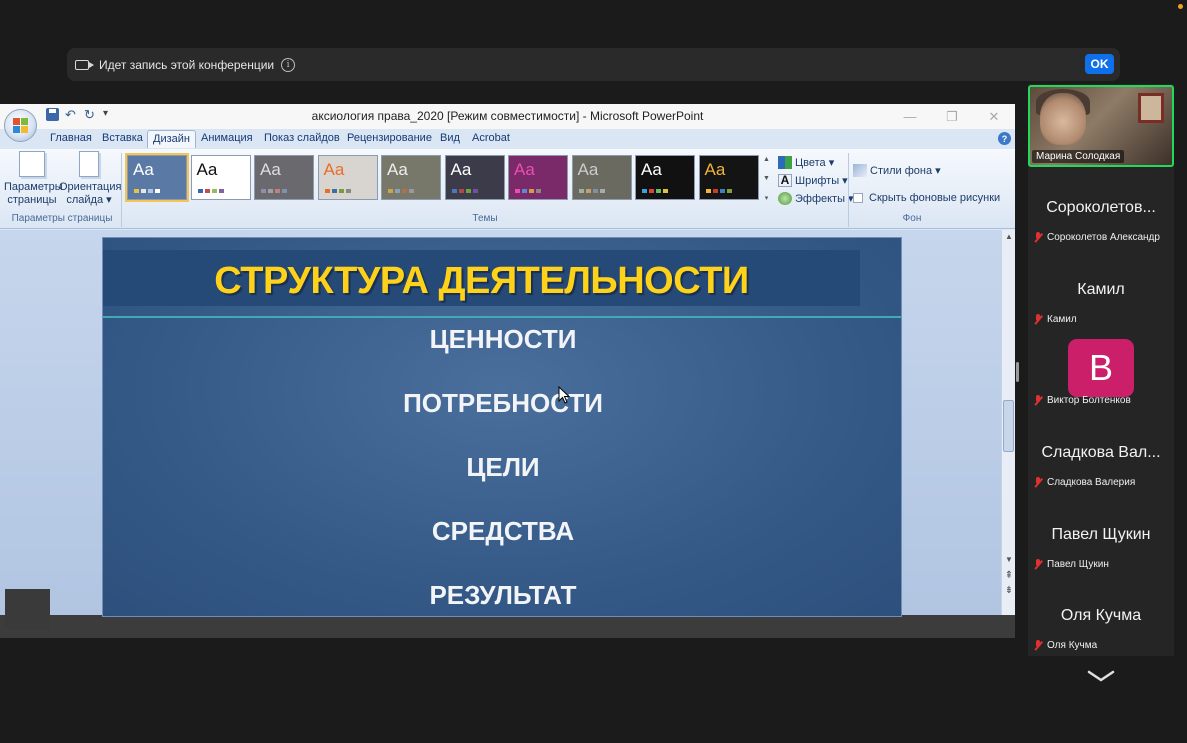 The width and height of the screenshot is (1187, 743). I want to click on orientation-label-1: Ориентация, so click(90, 187).